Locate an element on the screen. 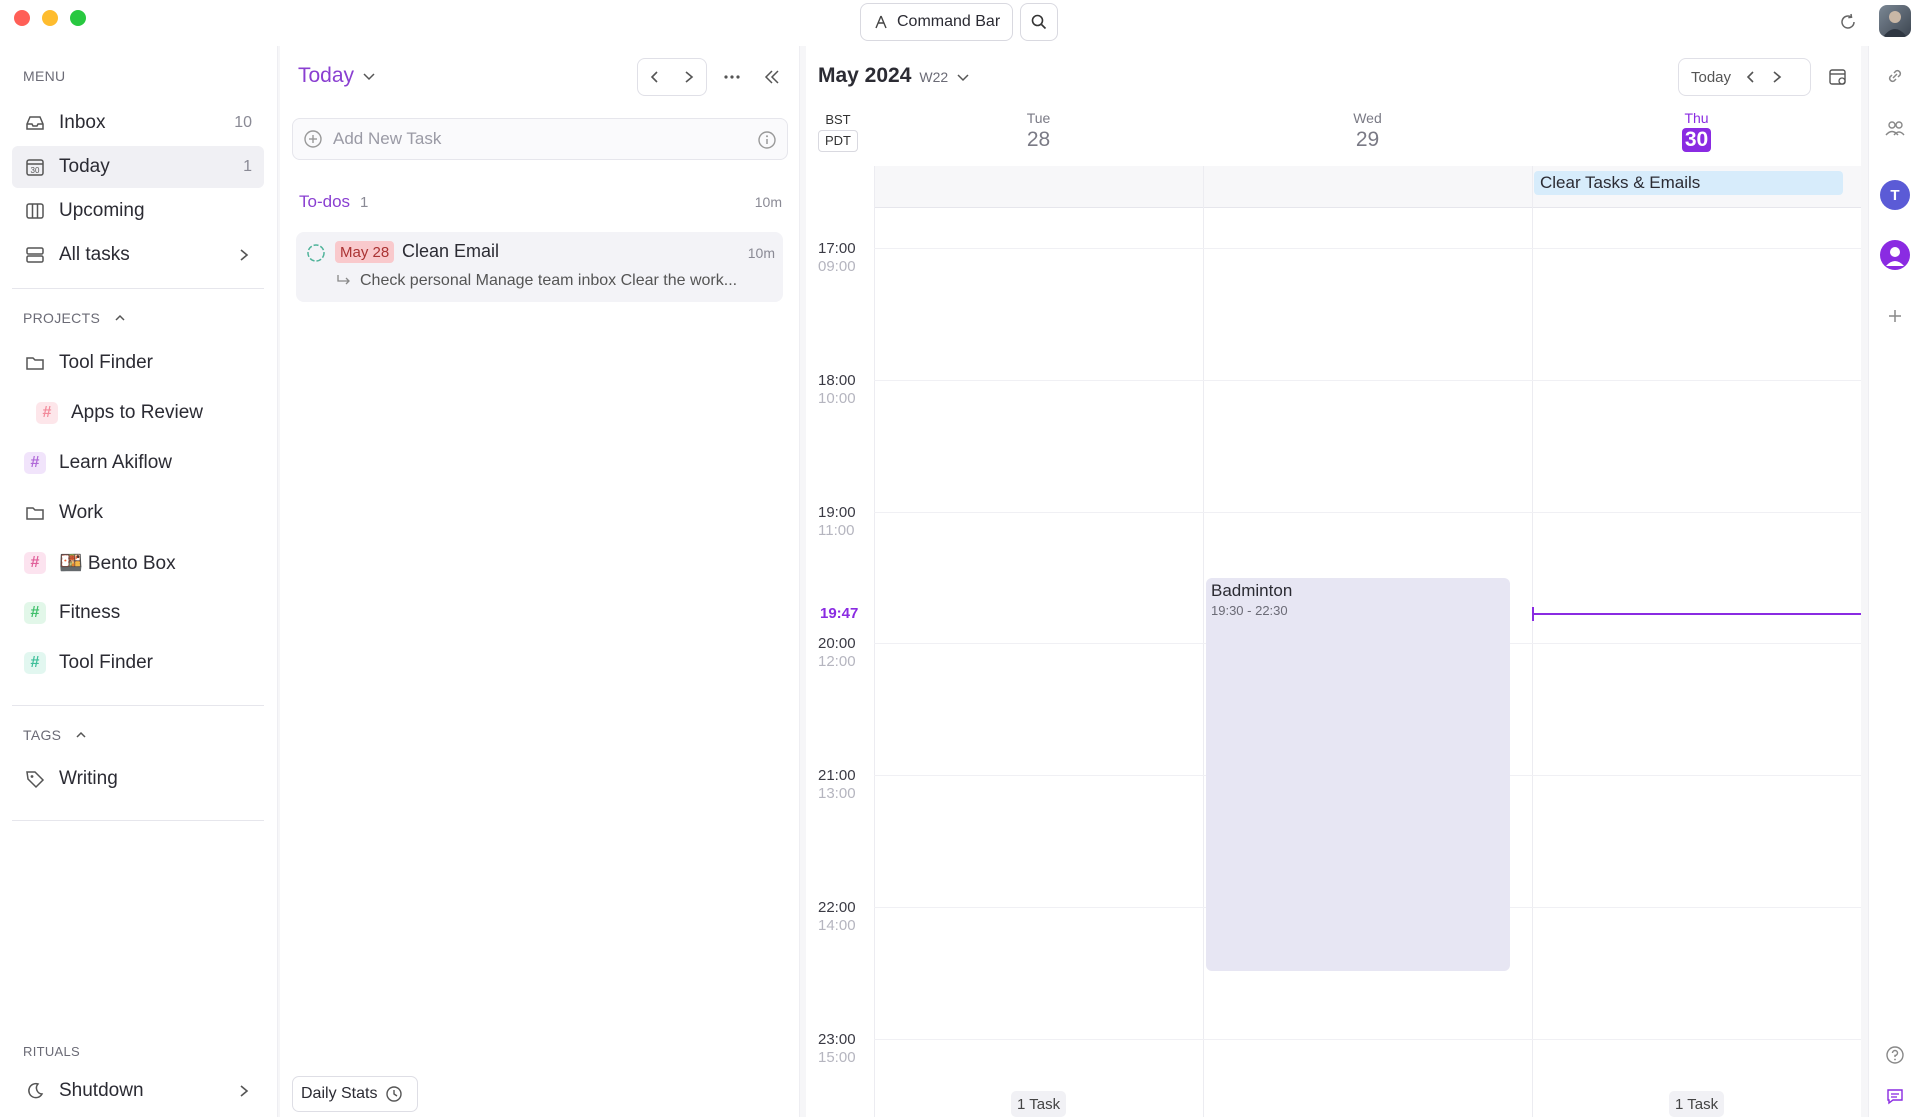 The image size is (1920, 1117). calendar-event: Badminton 19:30 - 22:30 is located at coordinates (1358, 774).